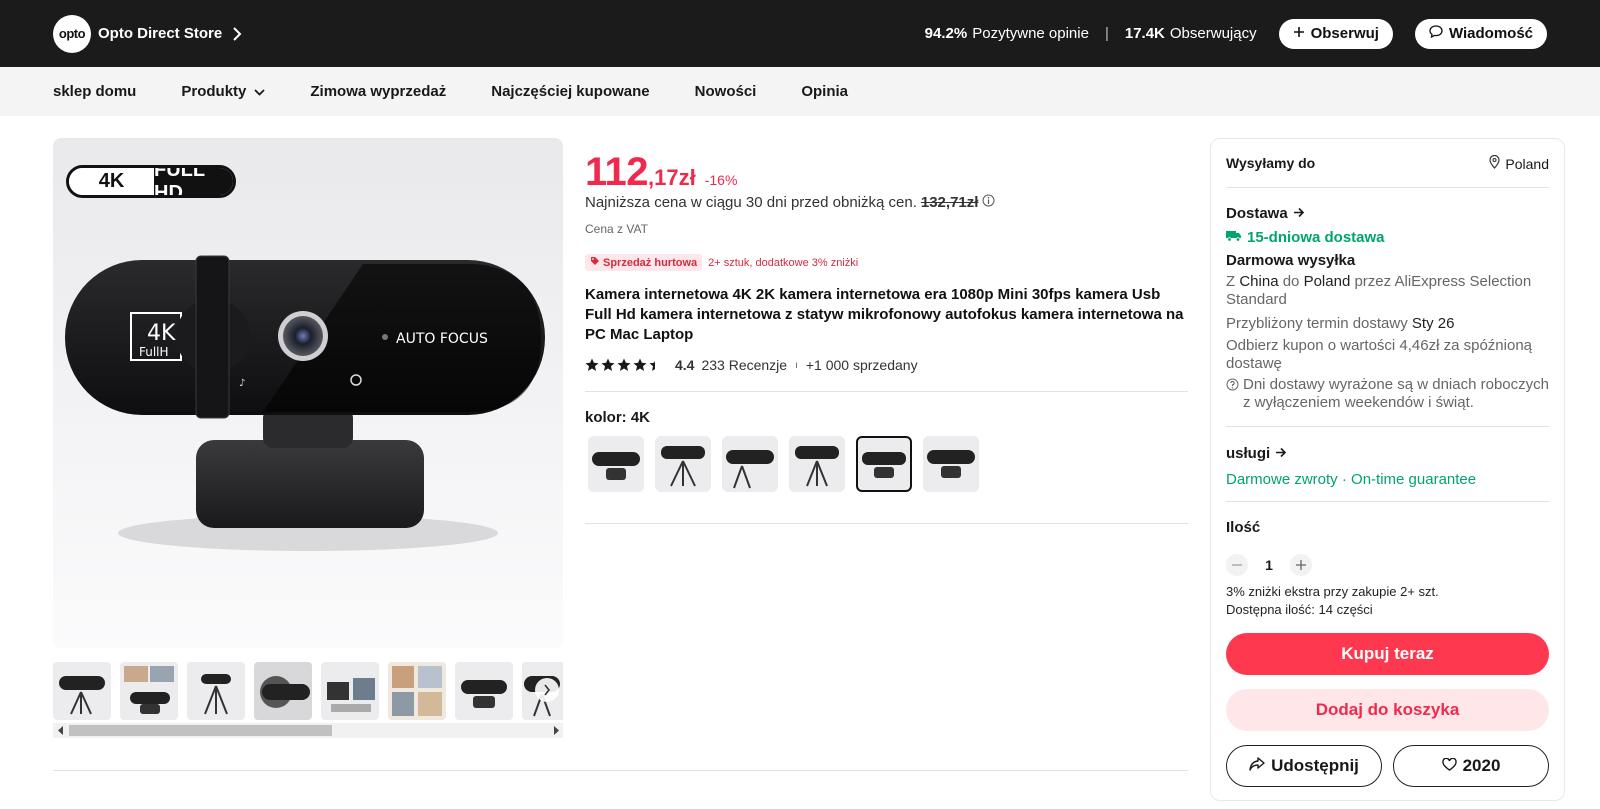 The width and height of the screenshot is (1600, 809). What do you see at coordinates (661, 172) in the screenshot?
I see `price: 112 ,17zł -16%` at bounding box center [661, 172].